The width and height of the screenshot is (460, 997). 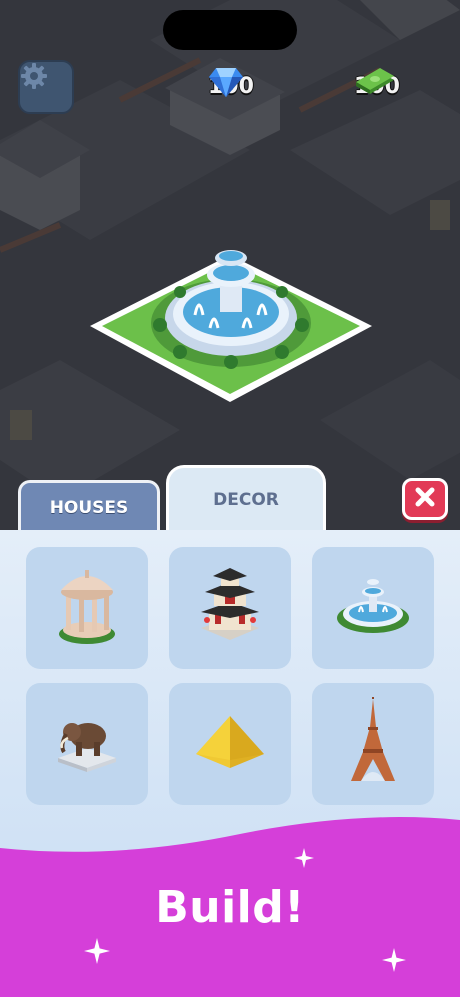 I want to click on decor-item-mammoth-statue, so click(x=87, y=744).